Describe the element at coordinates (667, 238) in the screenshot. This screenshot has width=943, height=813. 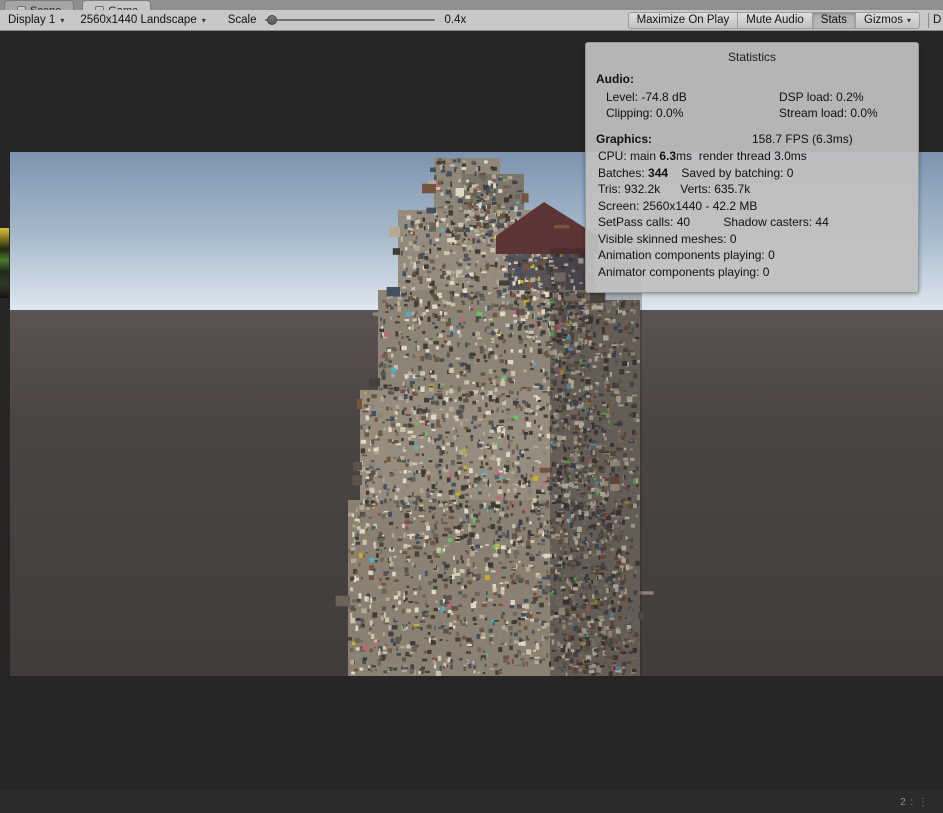
I see `graphics-line: Visible skinned meshes: 0` at that location.